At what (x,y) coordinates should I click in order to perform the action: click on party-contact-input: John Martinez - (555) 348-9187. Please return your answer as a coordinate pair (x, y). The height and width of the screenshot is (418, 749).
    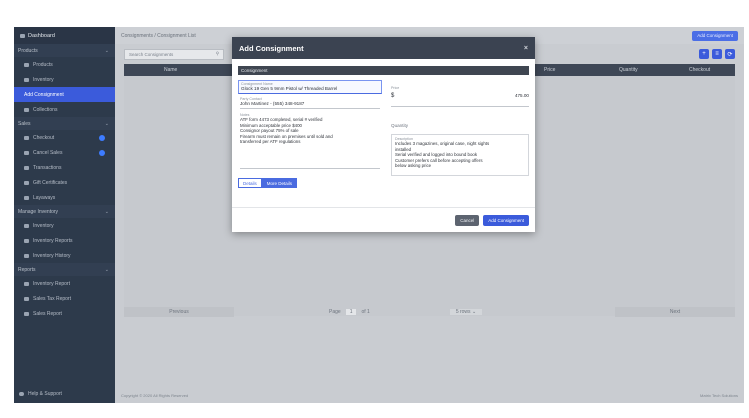
    Looking at the image, I should click on (310, 104).